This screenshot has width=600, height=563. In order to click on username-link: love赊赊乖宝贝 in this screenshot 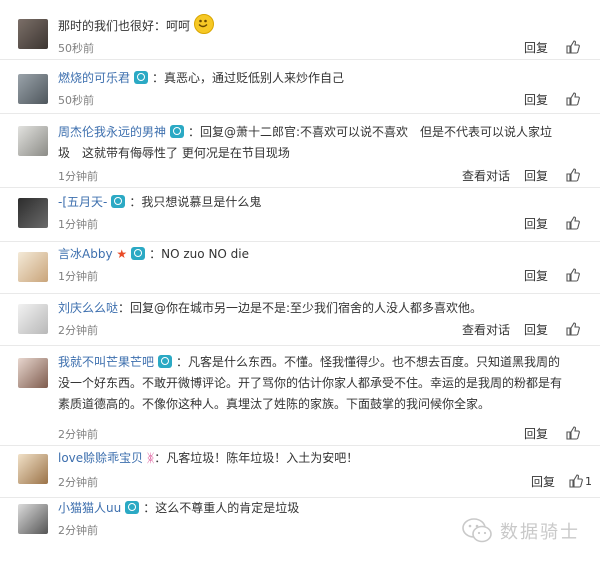, I will do `click(100, 458)`.